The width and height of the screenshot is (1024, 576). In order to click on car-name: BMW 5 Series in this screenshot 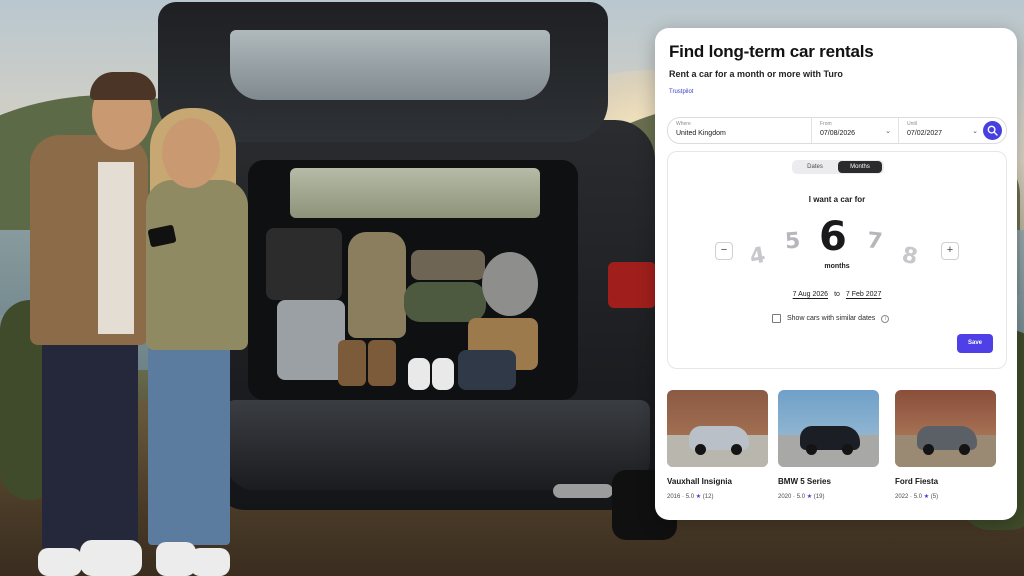, I will do `click(804, 481)`.